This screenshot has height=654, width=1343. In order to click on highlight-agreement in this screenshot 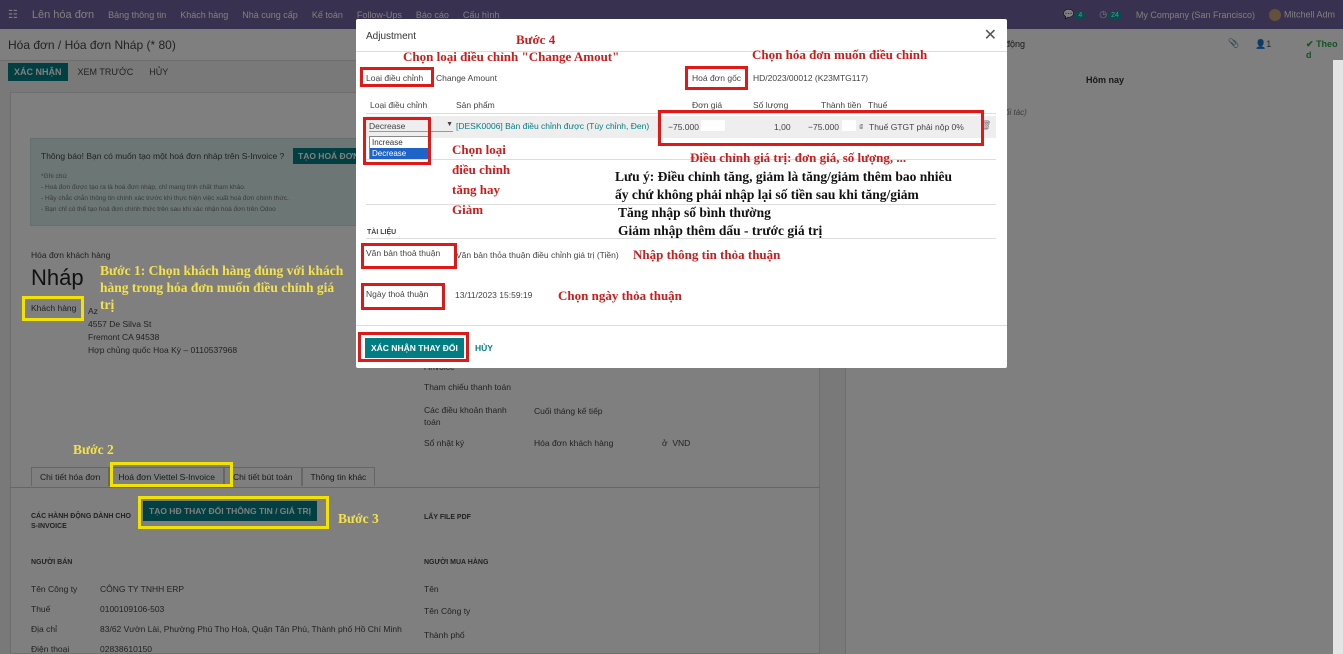, I will do `click(409, 256)`.